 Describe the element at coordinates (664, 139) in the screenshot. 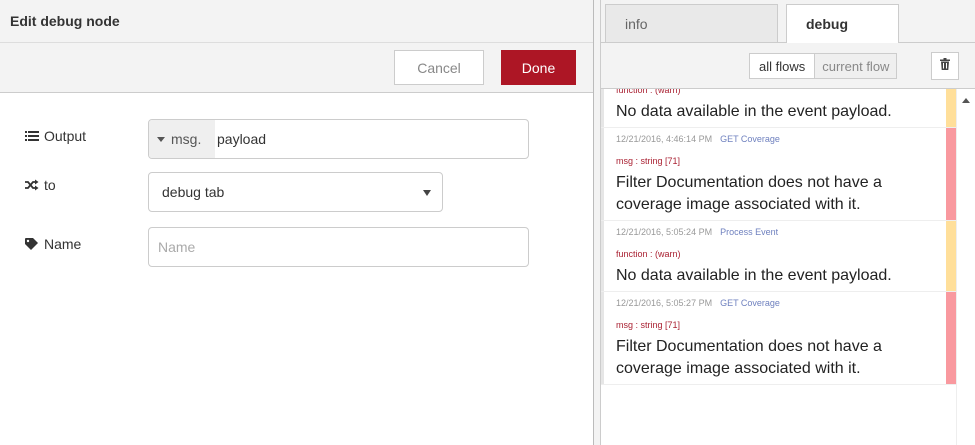

I see `message-timestamp: 12/21/2016, 4:46:14 PM` at that location.